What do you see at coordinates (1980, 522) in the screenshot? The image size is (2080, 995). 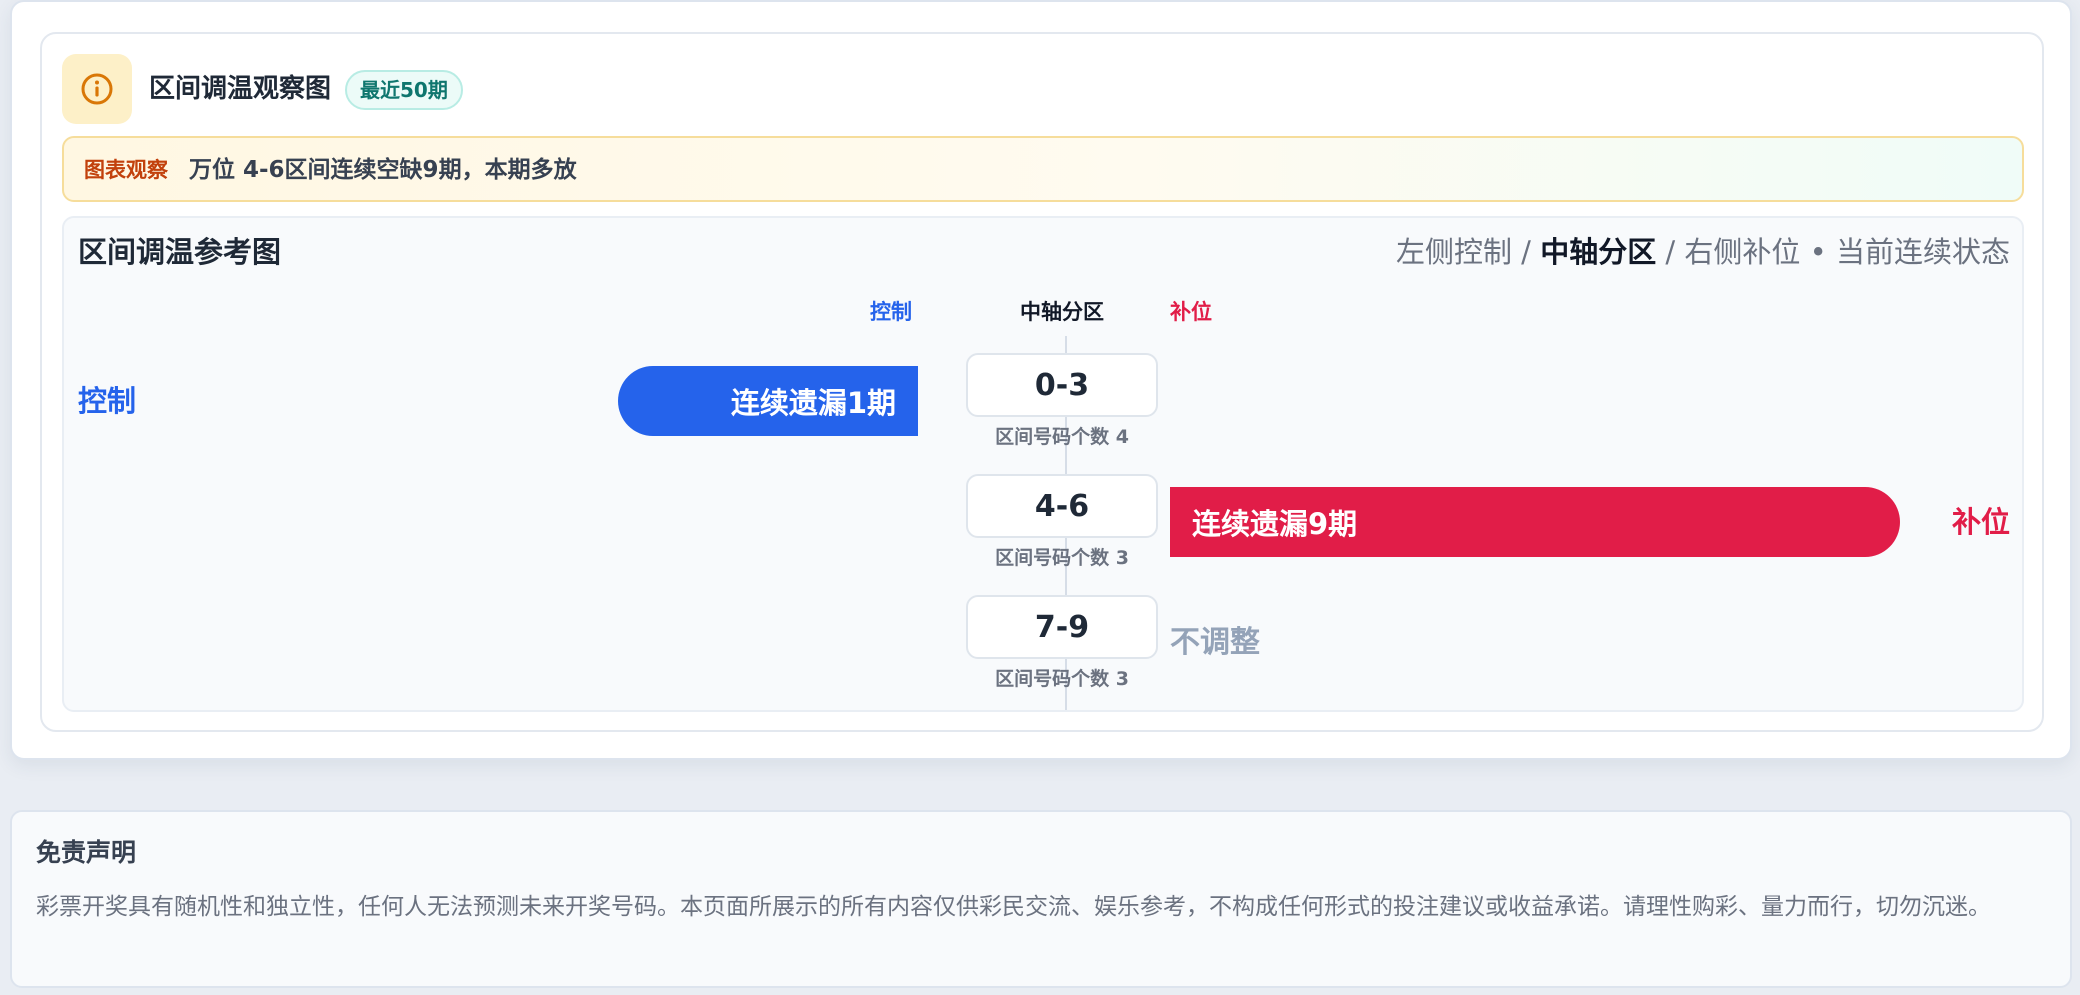 I see `row-label-fill: 补位` at bounding box center [1980, 522].